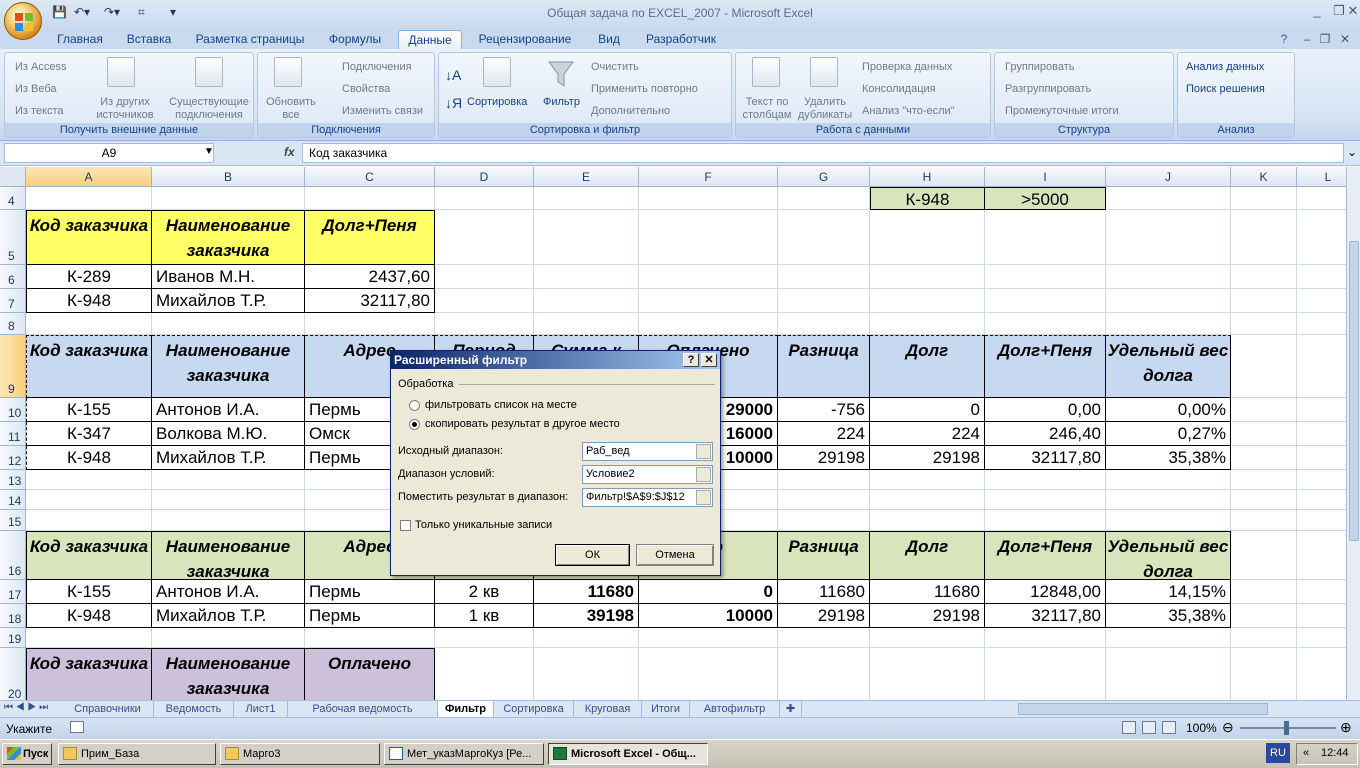 This screenshot has width=1360, height=768. Describe the element at coordinates (1169, 727) in the screenshot. I see `page-break-view-icon` at that location.